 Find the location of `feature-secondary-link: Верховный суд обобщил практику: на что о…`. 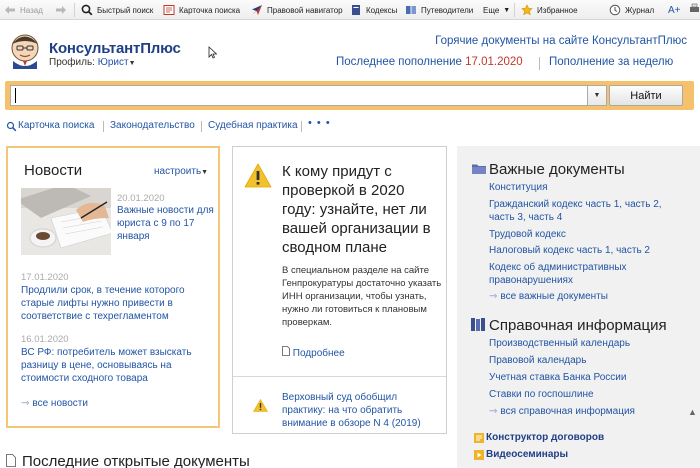

feature-secondary-link: Верховный суд обобщил практику: на что о… is located at coordinates (362, 410).